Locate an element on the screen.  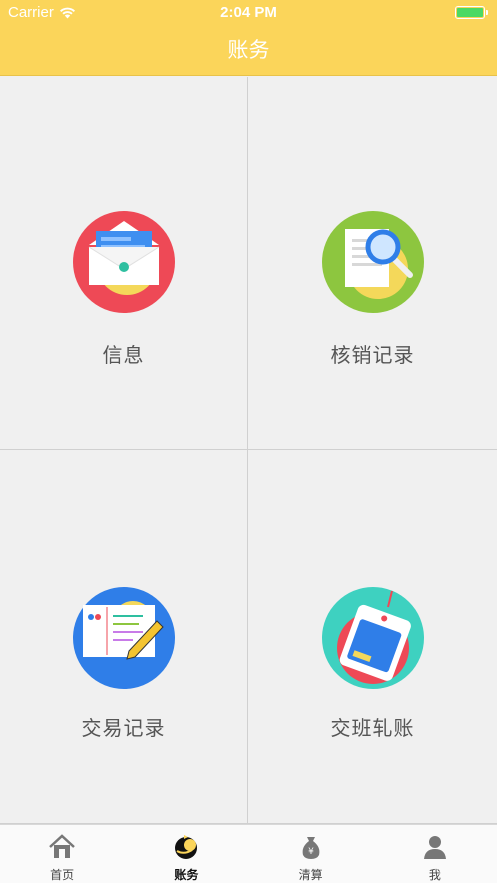
tab-home: 首页 is located at coordinates (62, 854).